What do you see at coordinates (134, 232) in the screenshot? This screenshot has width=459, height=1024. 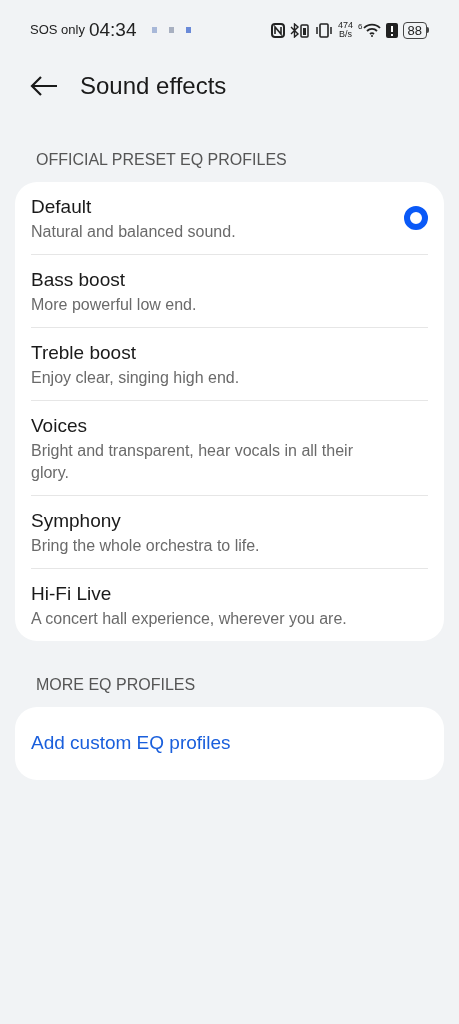 I see `profile-description: Natural and balanced sound.` at bounding box center [134, 232].